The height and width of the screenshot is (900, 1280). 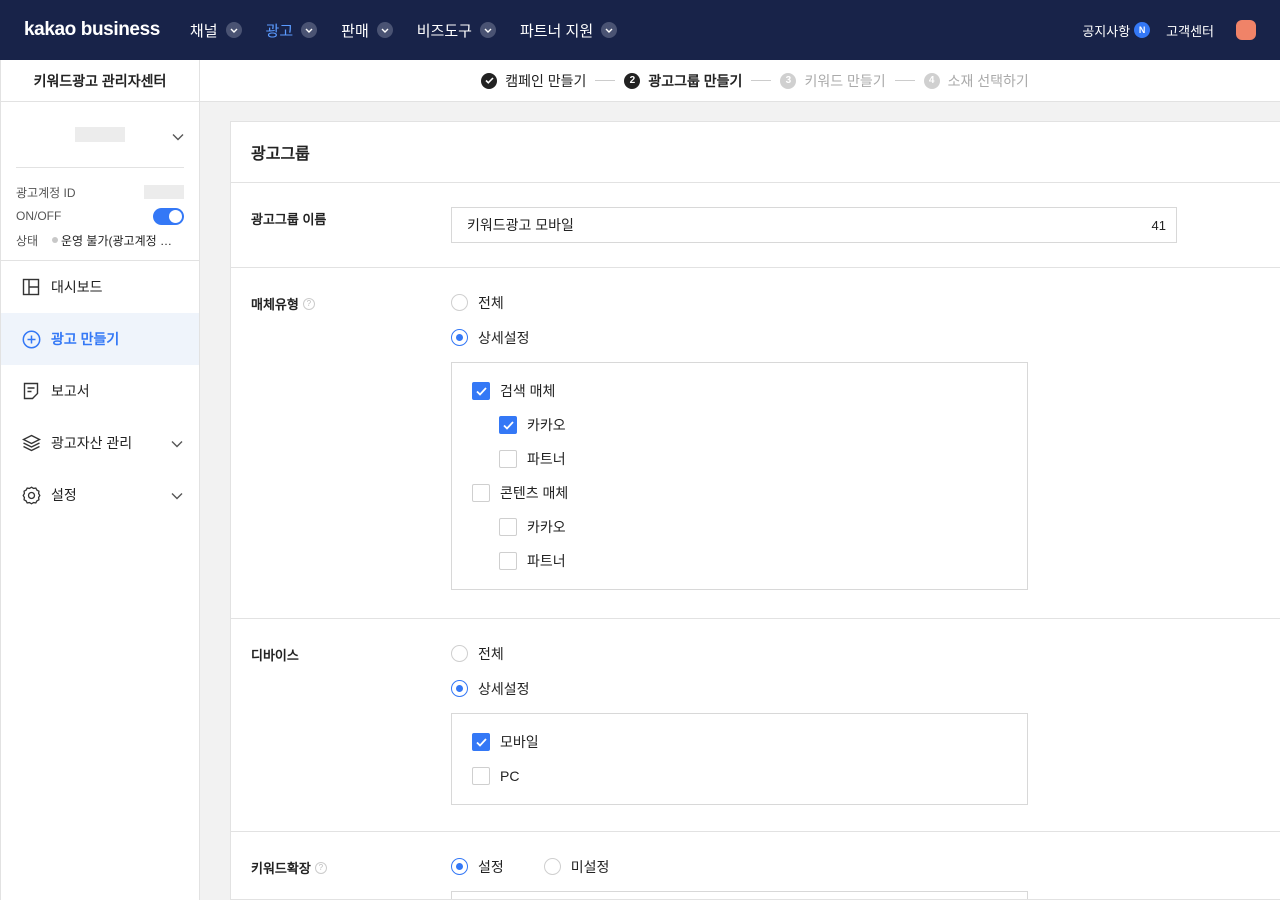 What do you see at coordinates (546, 527) in the screenshot?
I see `checkbox-label: 카카오` at bounding box center [546, 527].